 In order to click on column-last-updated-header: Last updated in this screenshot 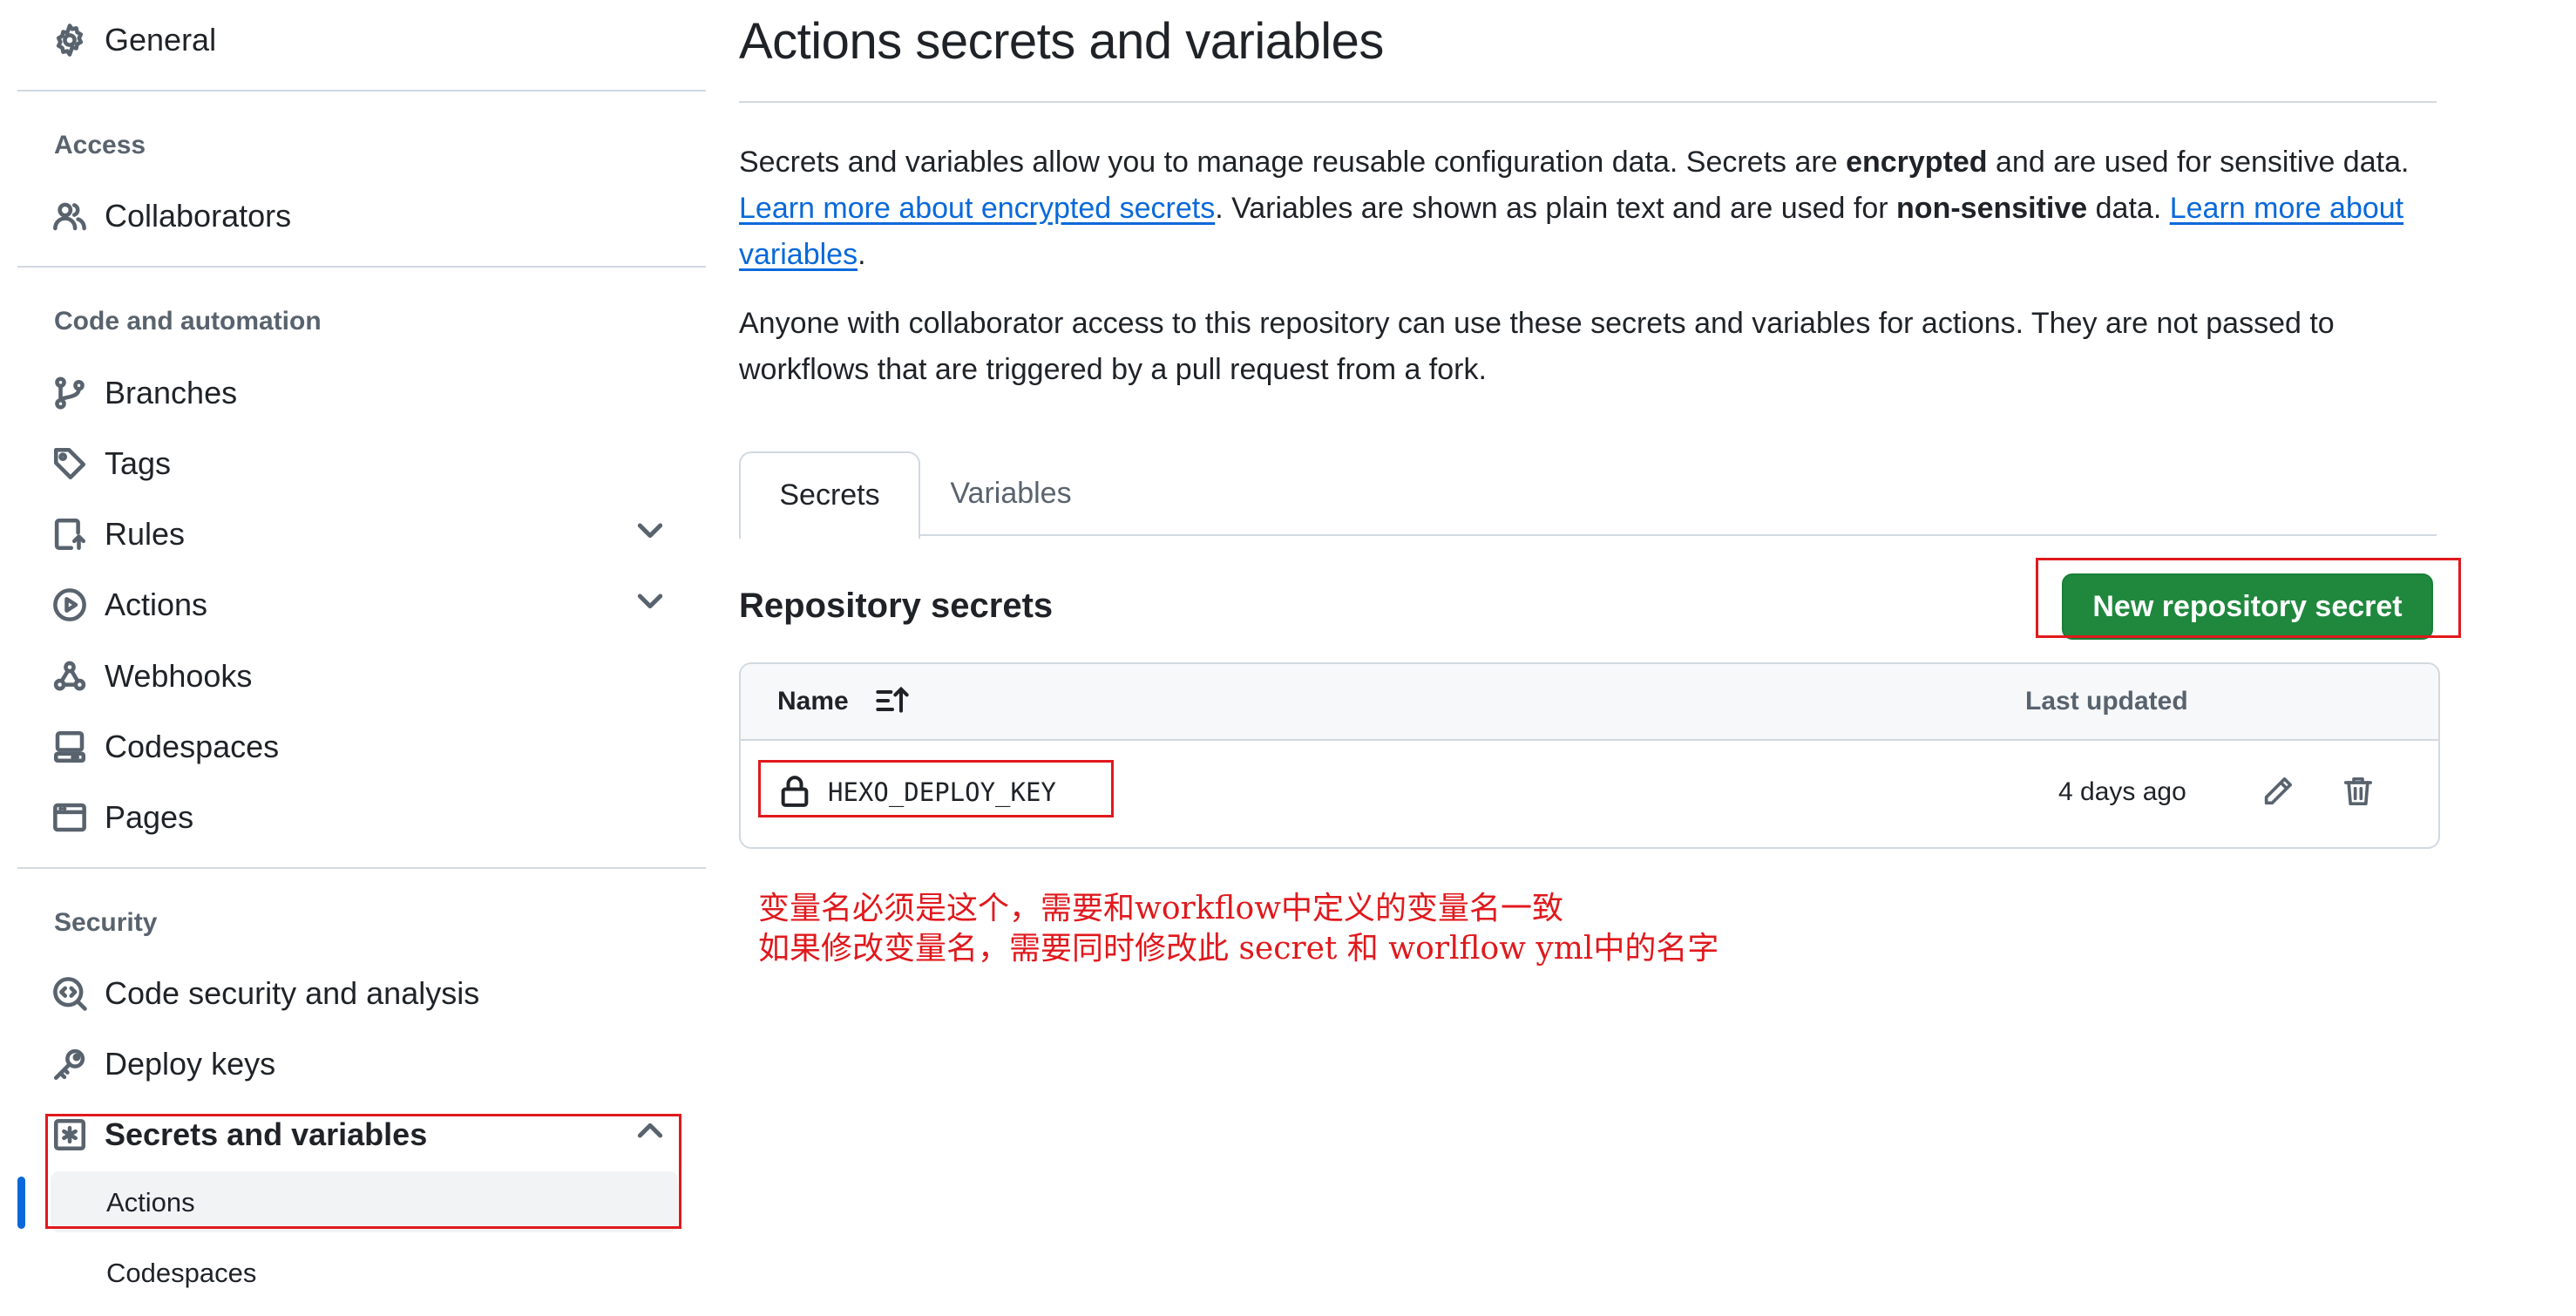, I will do `click(2106, 702)`.